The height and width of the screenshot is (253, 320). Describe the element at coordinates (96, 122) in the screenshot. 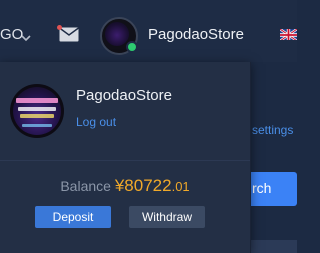

I see `logout-link: Log out` at that location.